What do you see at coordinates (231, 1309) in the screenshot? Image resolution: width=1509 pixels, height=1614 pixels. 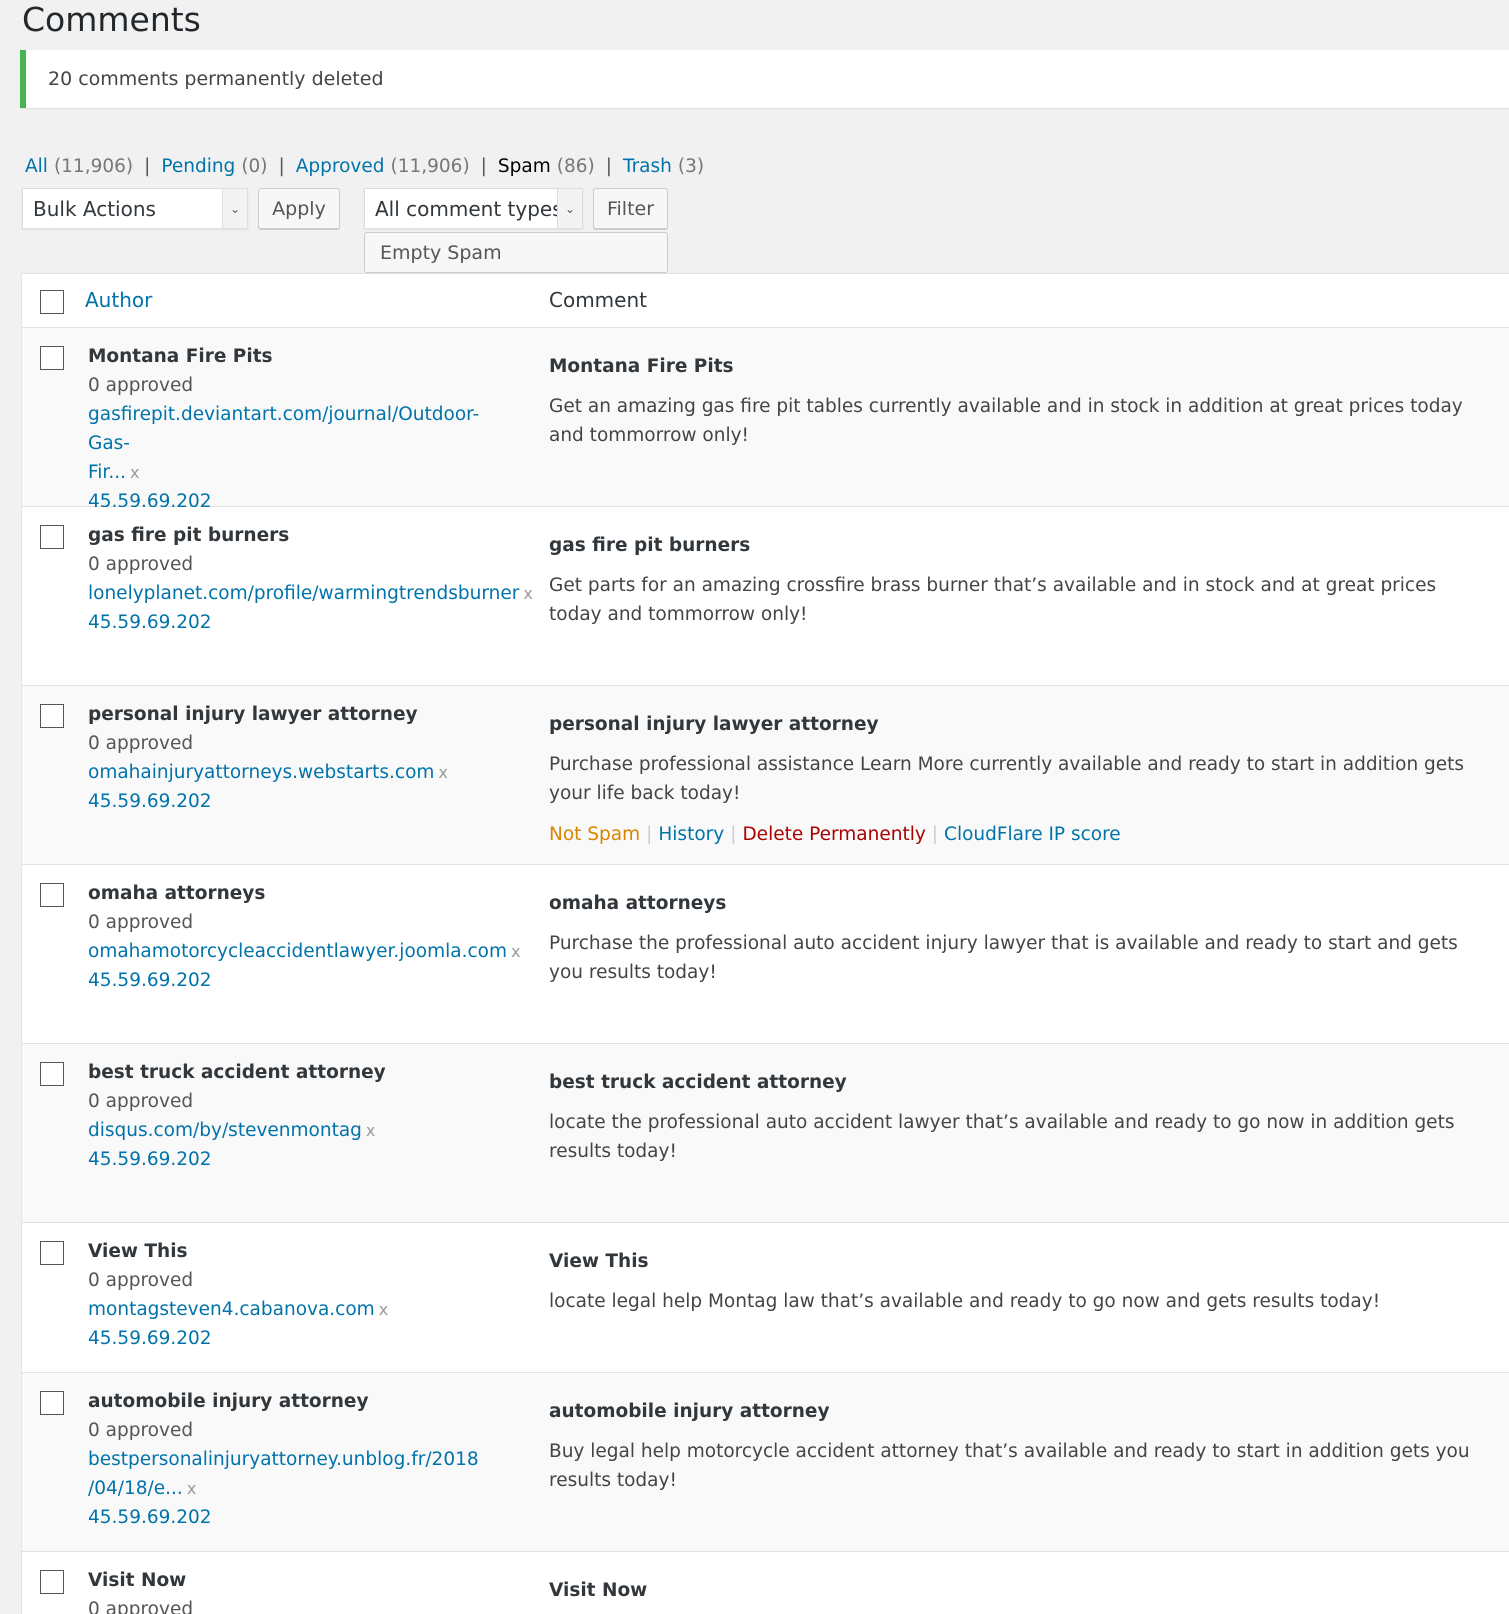 I see `author-url-link: montagsteven4.cabanova.com` at bounding box center [231, 1309].